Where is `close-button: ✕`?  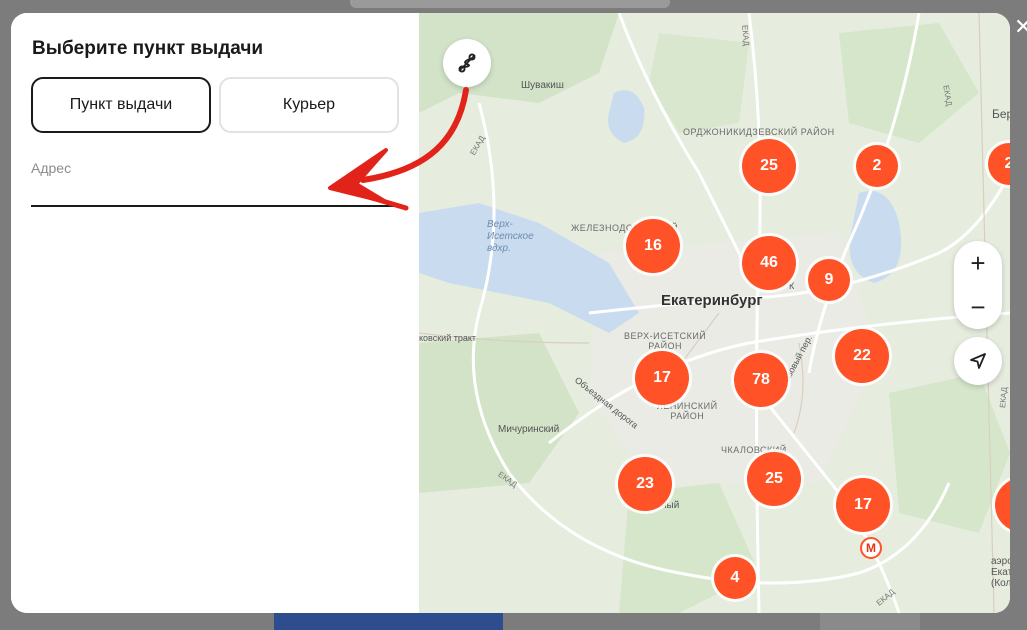 close-button: ✕ is located at coordinates (1020, 27).